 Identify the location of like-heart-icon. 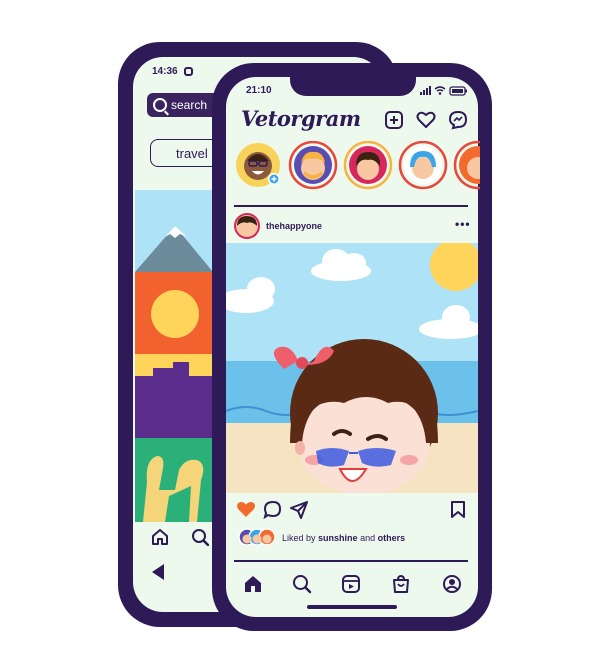
(246, 509).